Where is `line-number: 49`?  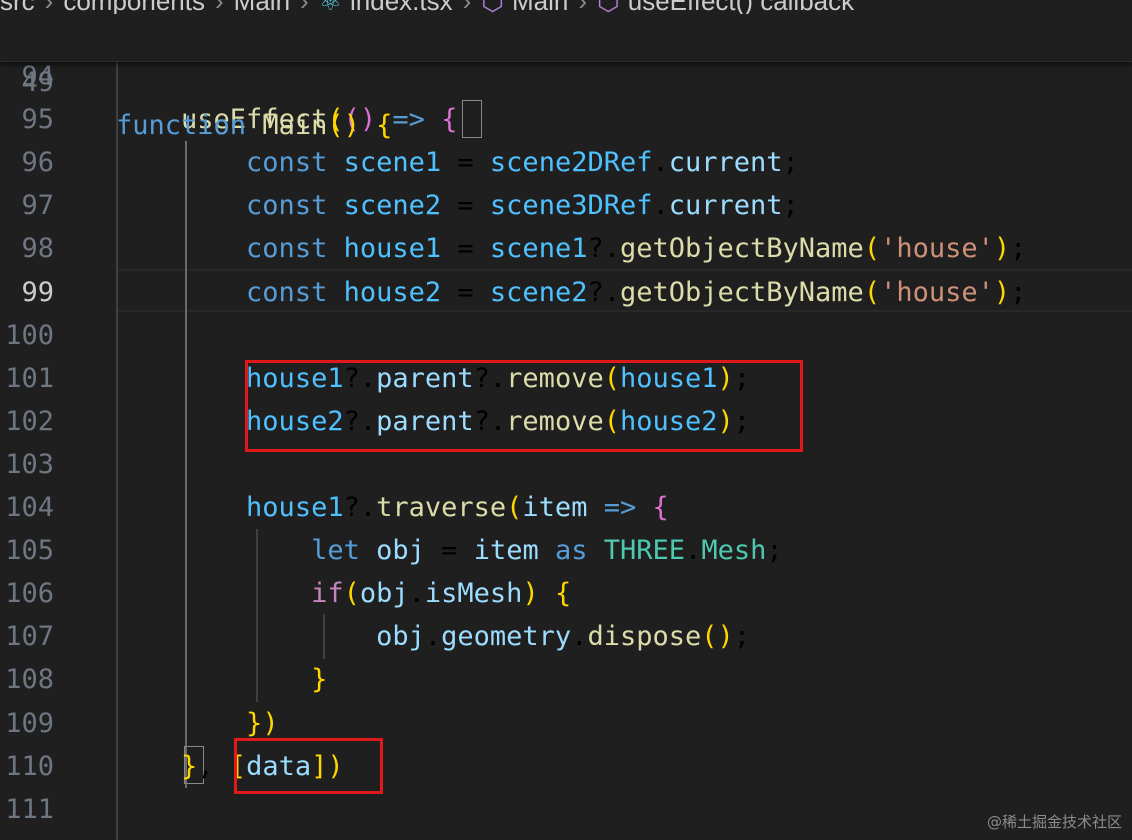
line-number: 49 is located at coordinates (37, 82).